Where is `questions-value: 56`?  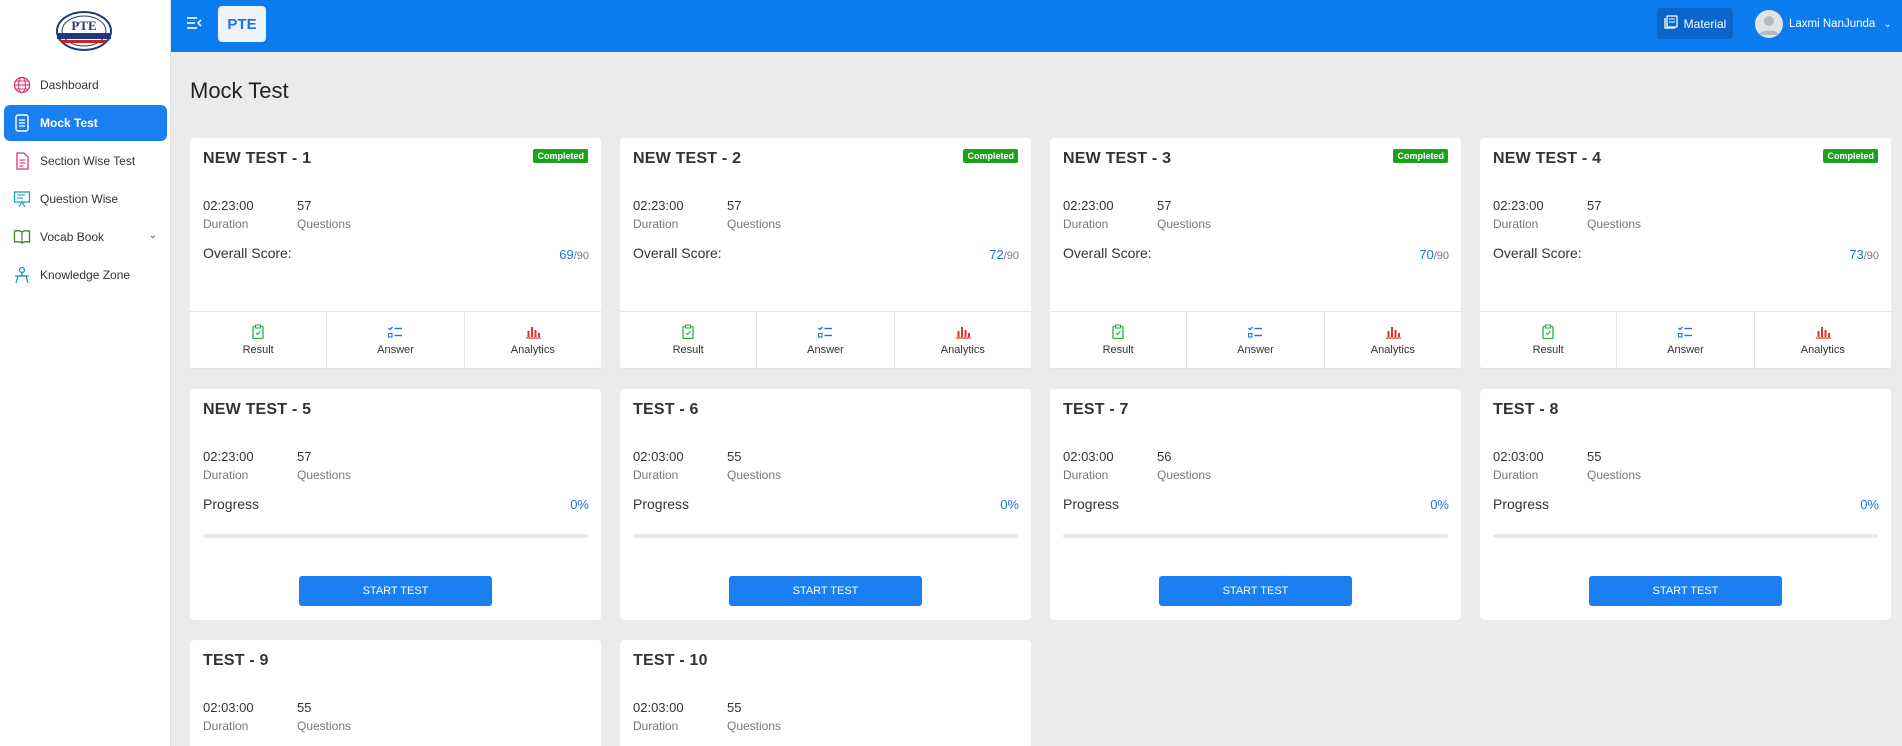
questions-value: 56 is located at coordinates (1164, 456).